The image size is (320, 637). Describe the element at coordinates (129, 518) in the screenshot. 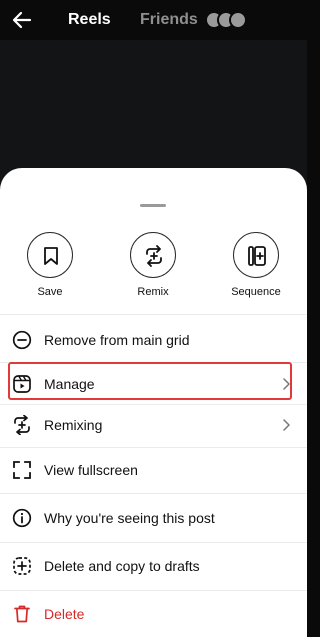

I see `menu-item-label: Why you're seeing this post` at that location.